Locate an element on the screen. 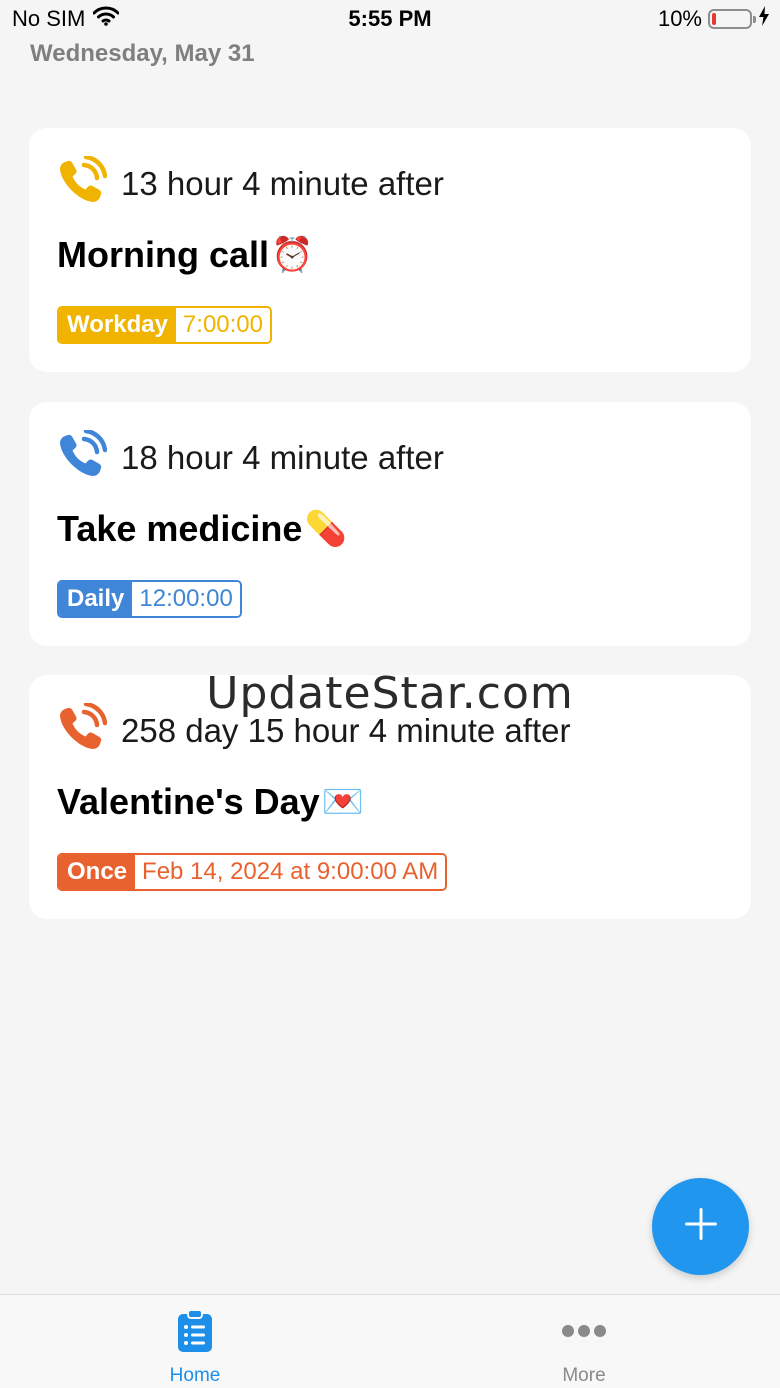  countdown-text: 258 day 15 hour 4 minute after is located at coordinates (346, 730).